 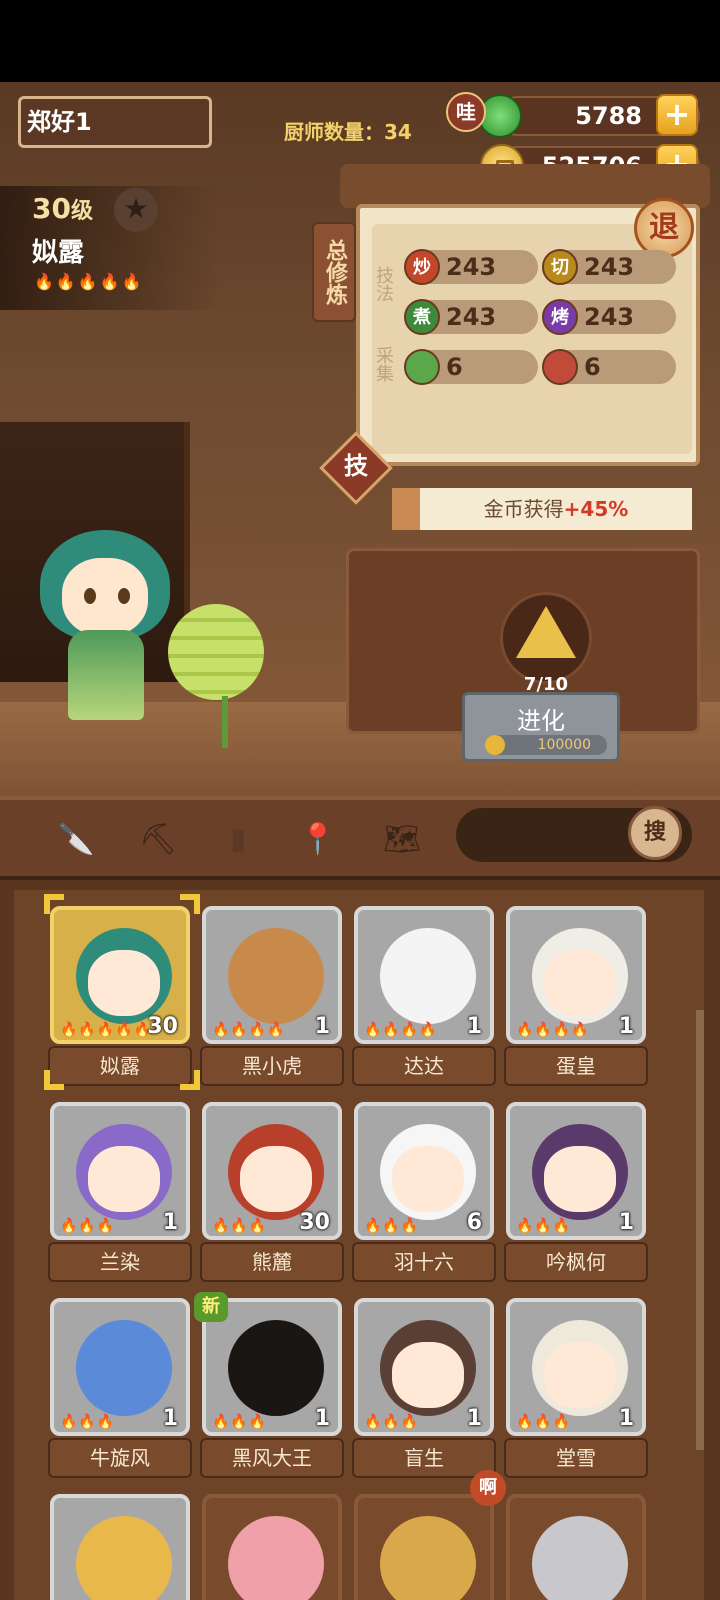 I want to click on chef-character, so click(x=105, y=625).